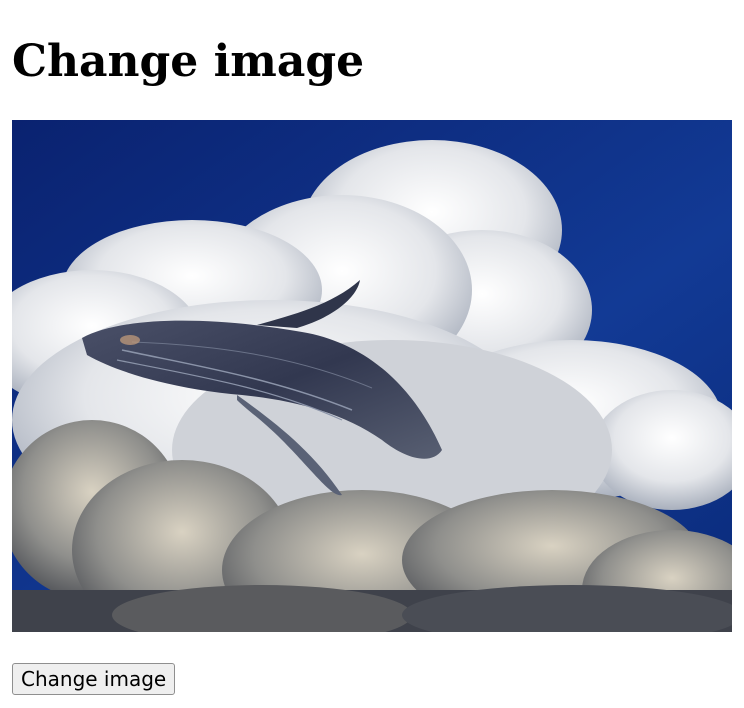  Describe the element at coordinates (188, 61) in the screenshot. I see `page-title: Change image` at that location.